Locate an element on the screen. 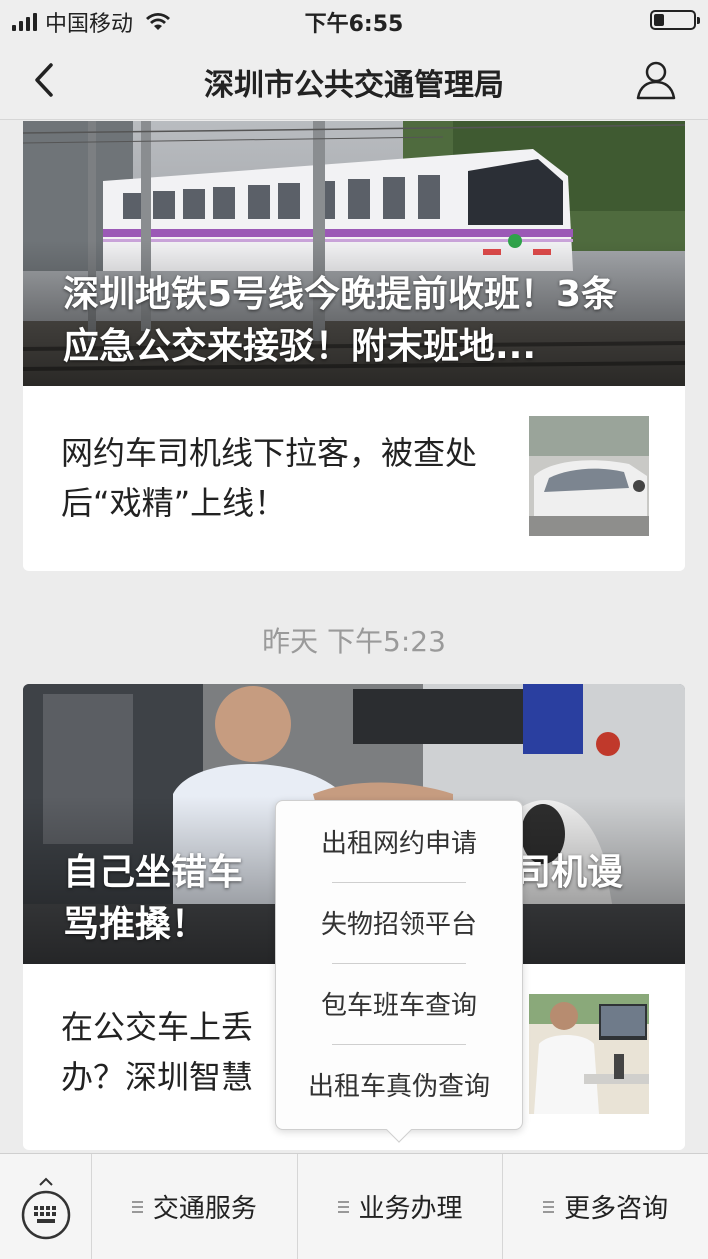 This screenshot has width=708, height=1259. menu-label: 交通服务 is located at coordinates (204, 1209).